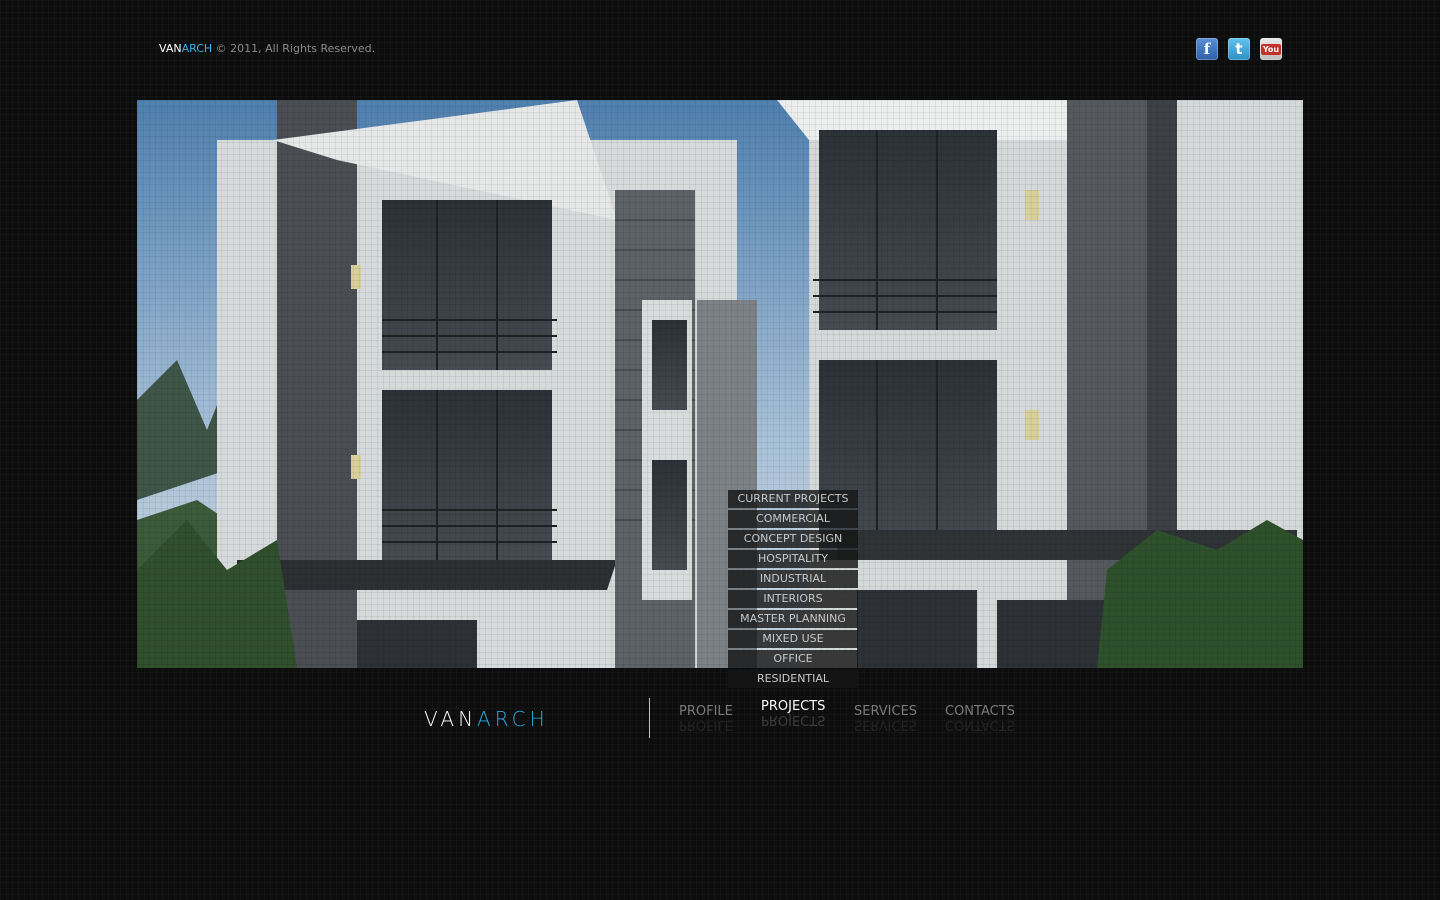  Describe the element at coordinates (793, 559) in the screenshot. I see `submenu-item-hospitality: HOSPITALITY` at that location.